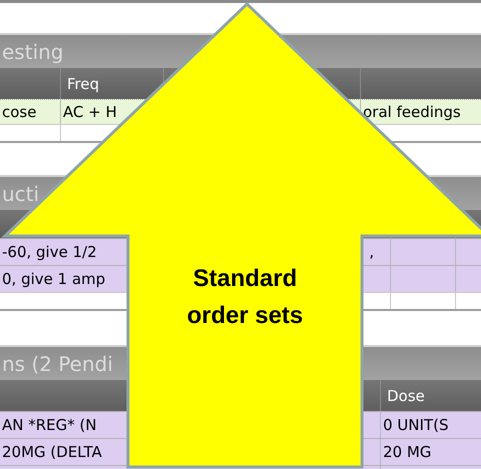  What do you see at coordinates (245, 297) in the screenshot?
I see `callout-text: Standard order sets` at bounding box center [245, 297].